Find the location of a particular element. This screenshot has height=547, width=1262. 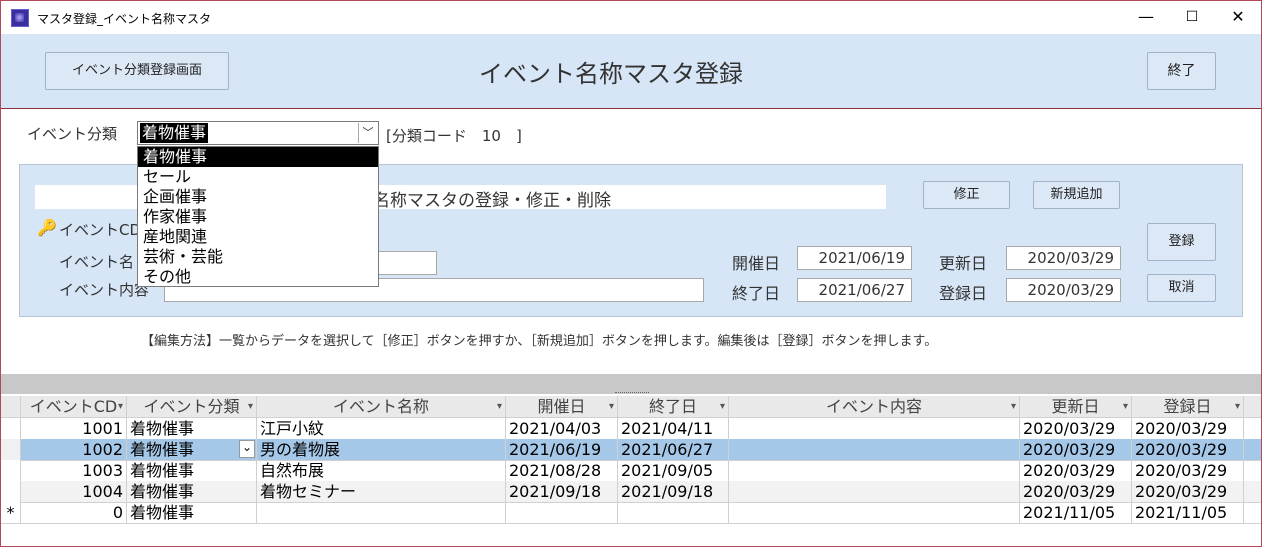

column-header: 更新日 ▾ is located at coordinates (1076, 406).